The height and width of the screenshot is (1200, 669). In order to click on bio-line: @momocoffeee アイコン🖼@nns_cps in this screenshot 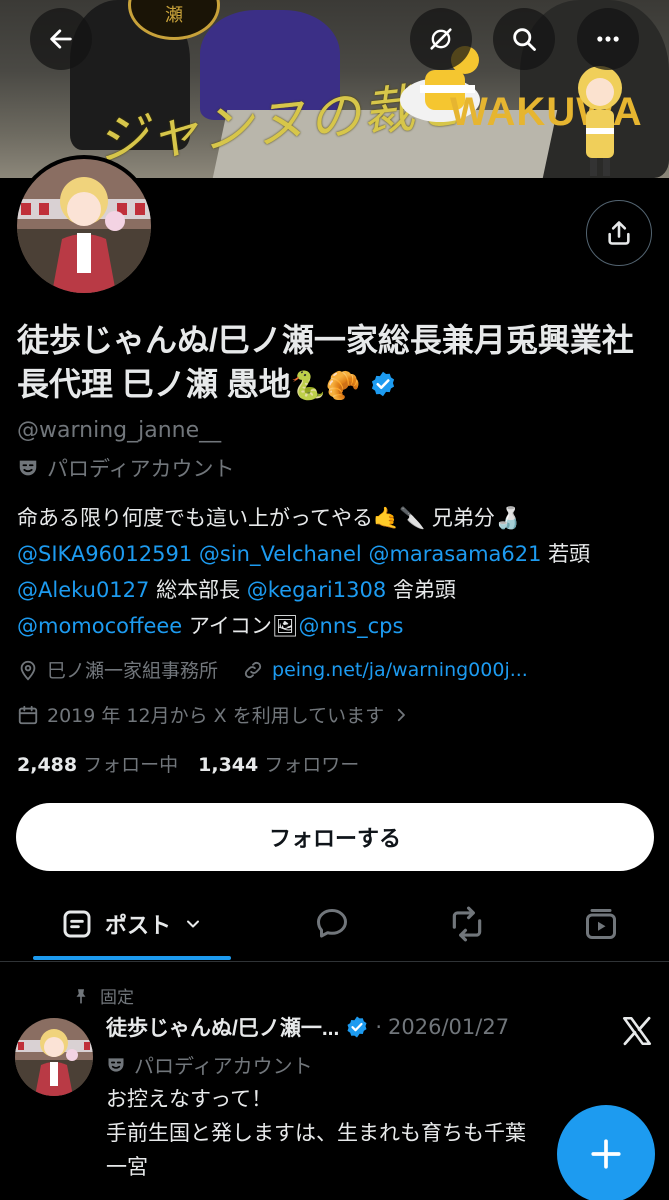, I will do `click(339, 626)`.